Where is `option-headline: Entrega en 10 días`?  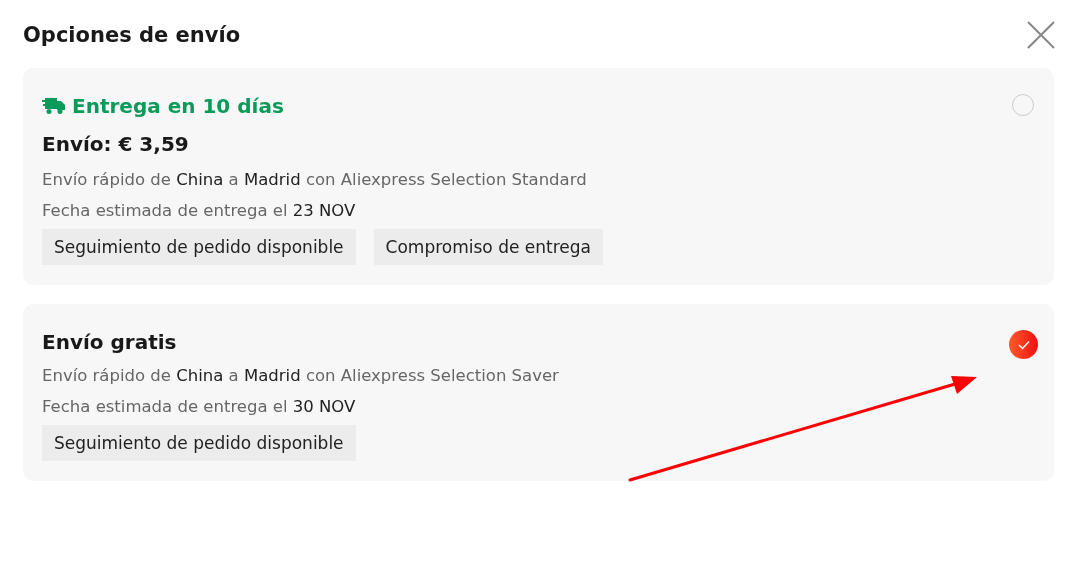 option-headline: Entrega en 10 días is located at coordinates (178, 106).